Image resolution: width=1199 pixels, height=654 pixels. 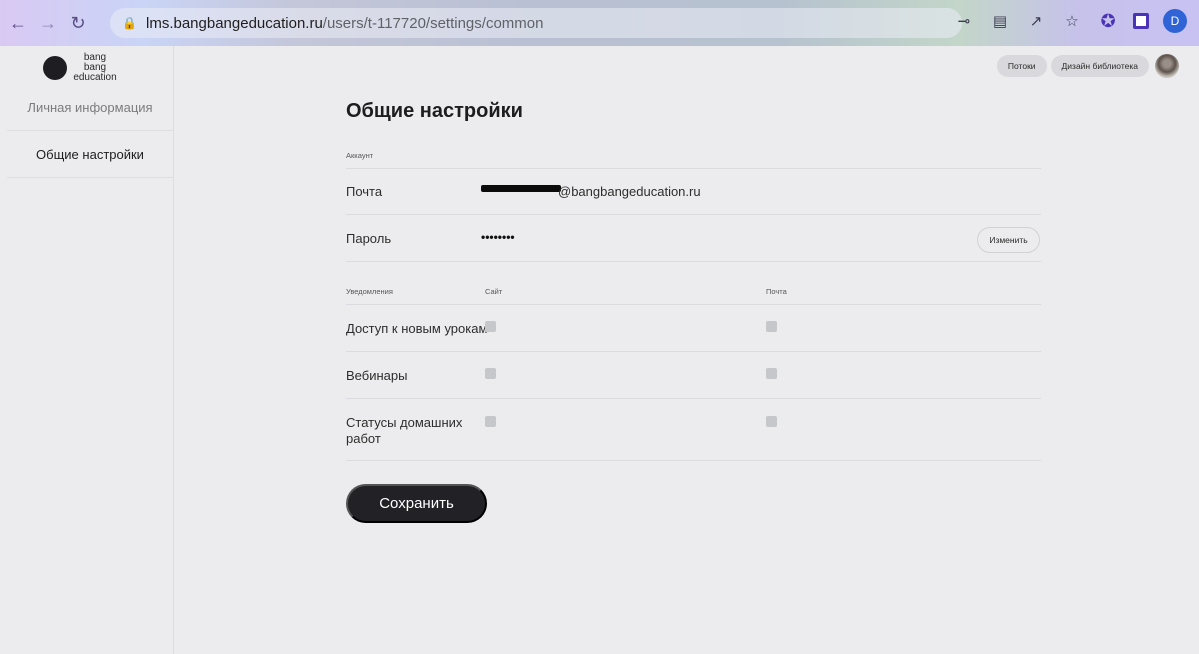 What do you see at coordinates (360, 155) in the screenshot?
I see `account-section-label: Аккаунт` at bounding box center [360, 155].